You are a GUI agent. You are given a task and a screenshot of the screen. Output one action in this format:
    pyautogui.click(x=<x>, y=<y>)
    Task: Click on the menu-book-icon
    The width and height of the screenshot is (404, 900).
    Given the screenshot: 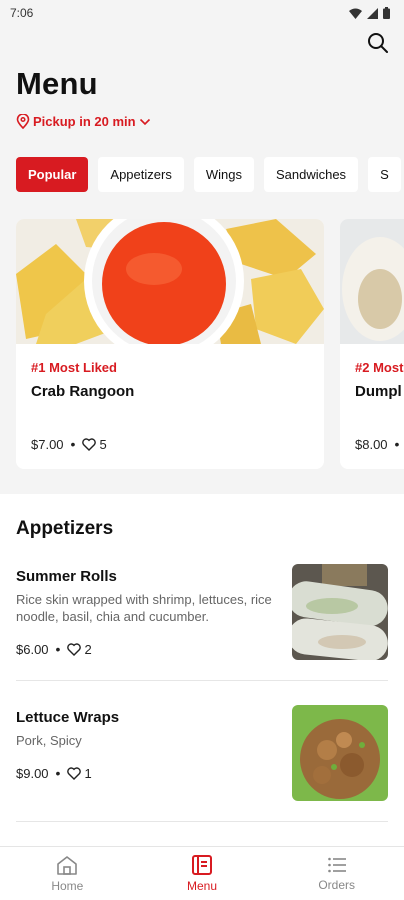 What is the action you would take?
    pyautogui.click(x=202, y=864)
    